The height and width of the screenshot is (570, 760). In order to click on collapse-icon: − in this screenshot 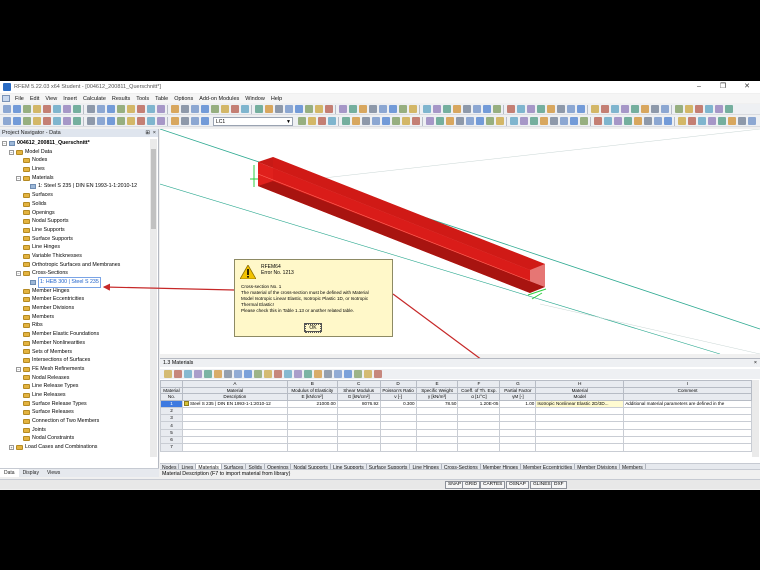, I will do `click(18, 178)`.